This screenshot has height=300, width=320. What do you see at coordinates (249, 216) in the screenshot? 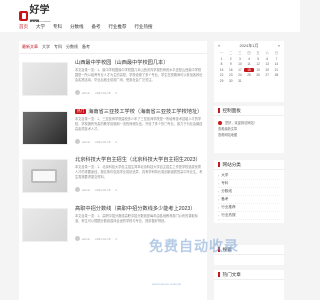
I see `category-item: 行业热搜` at bounding box center [249, 216].